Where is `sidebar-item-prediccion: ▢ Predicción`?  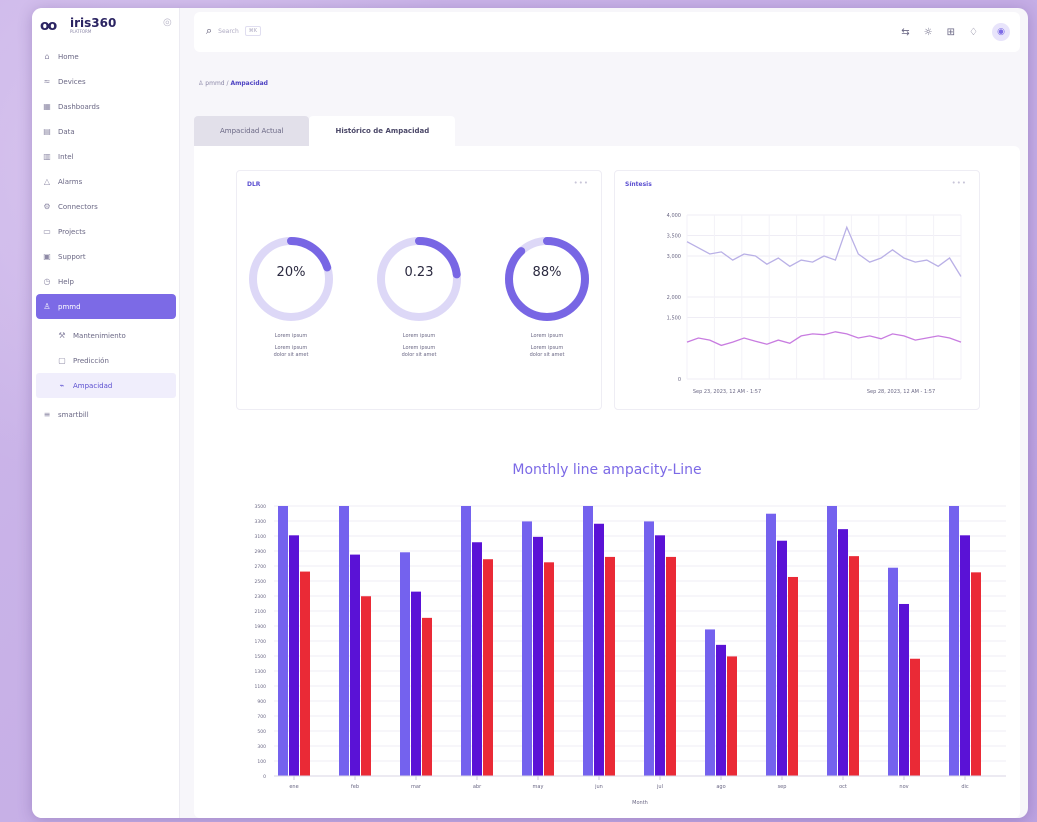
sidebar-item-prediccion: ▢ Predicción is located at coordinates (106, 360).